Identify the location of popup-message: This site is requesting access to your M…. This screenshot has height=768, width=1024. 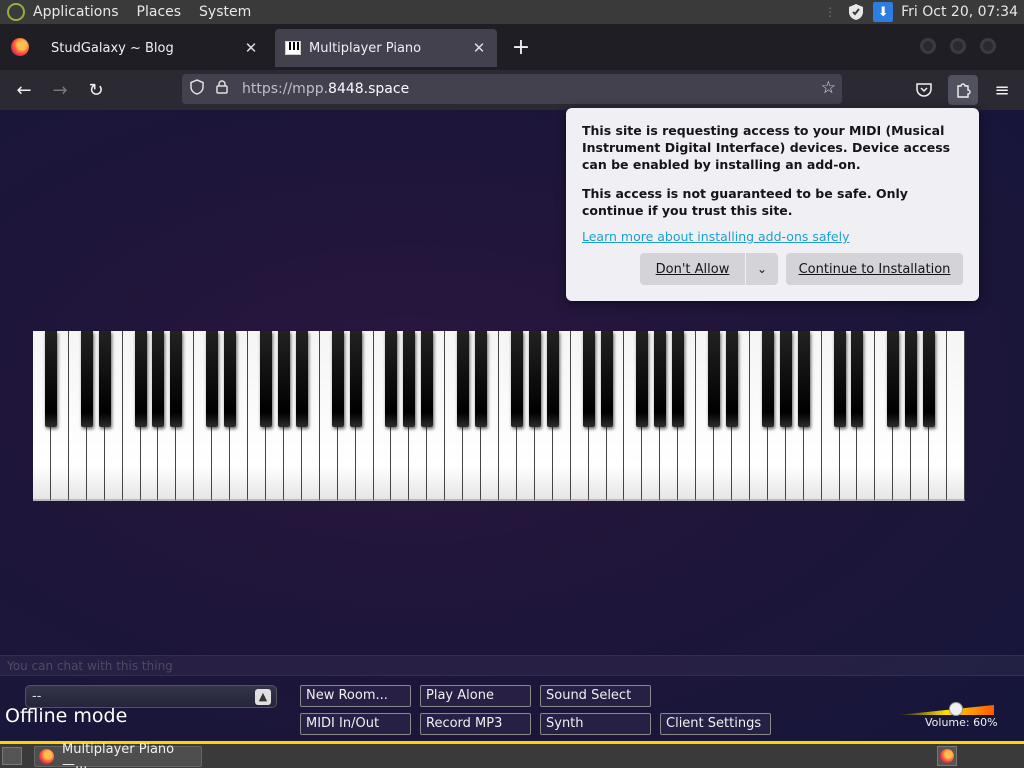
(766, 147).